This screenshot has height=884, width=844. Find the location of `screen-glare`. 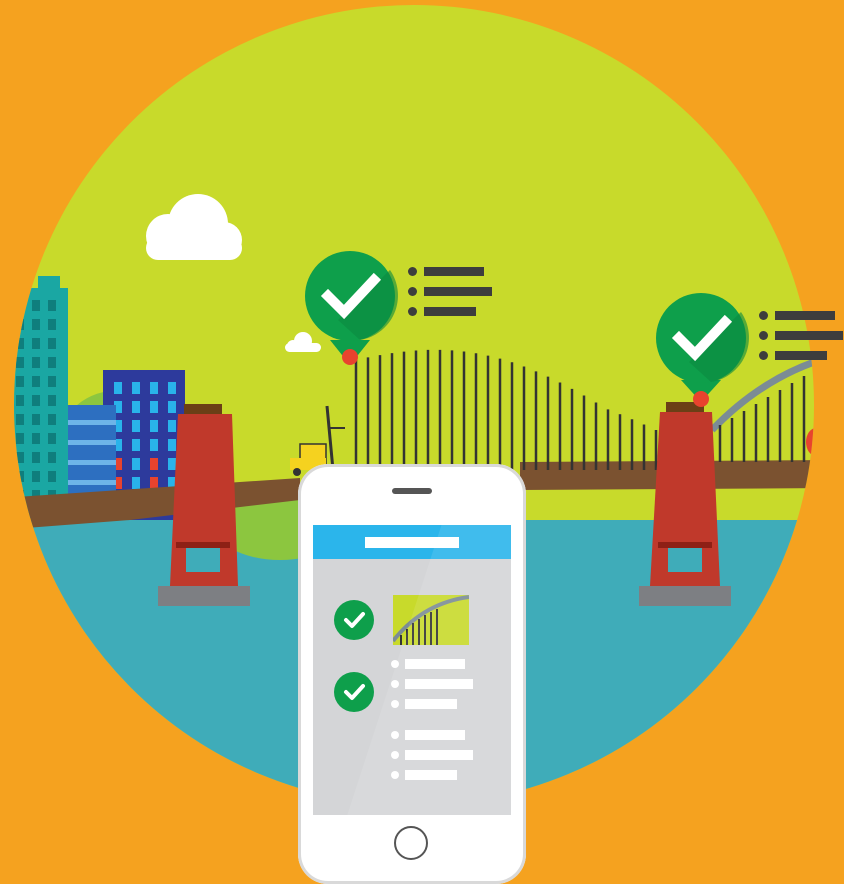

screen-glare is located at coordinates (414, 670).